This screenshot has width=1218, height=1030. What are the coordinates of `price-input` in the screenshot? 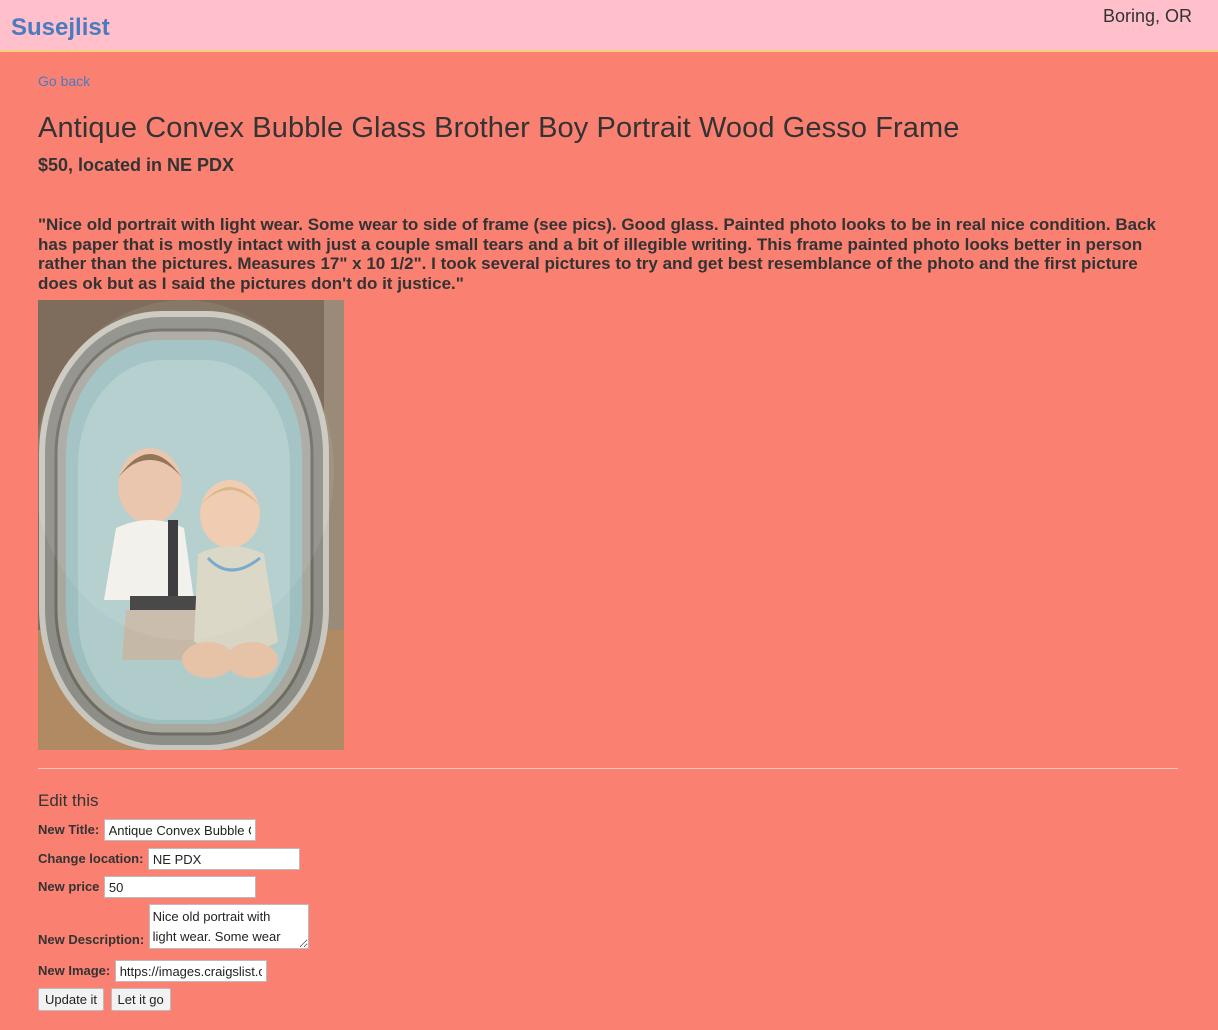 It's located at (179, 887).